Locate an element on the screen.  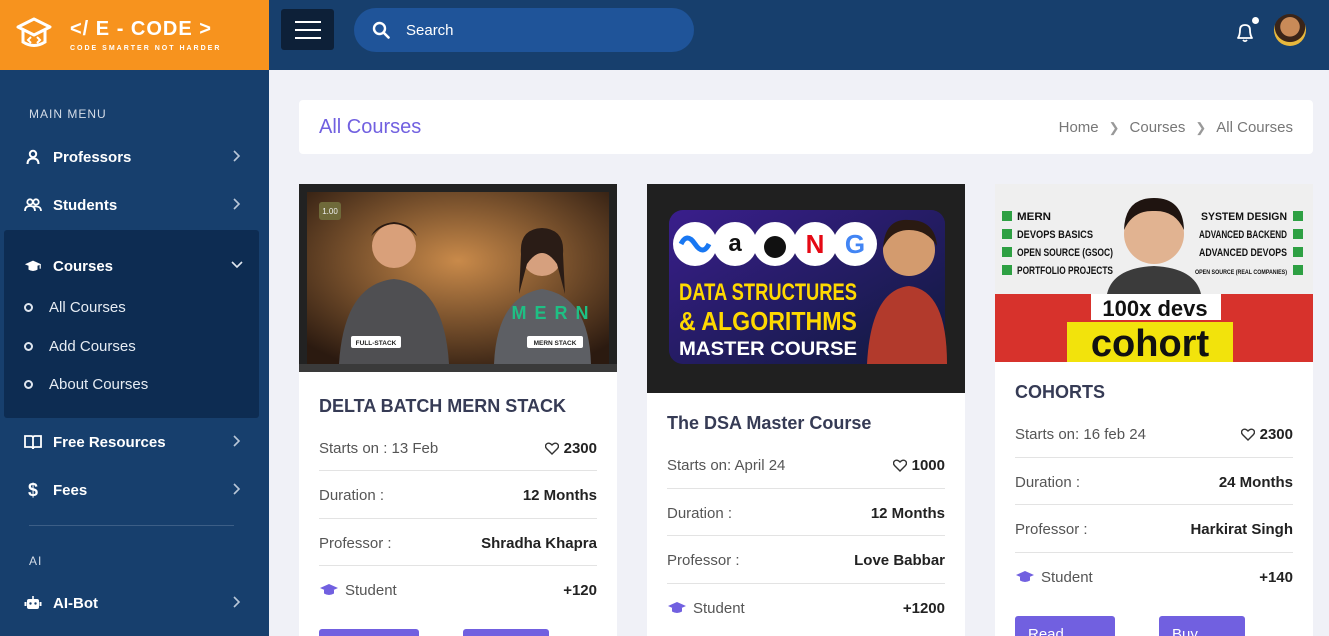
thumb-line-2: & ALGORITHMS is located at coordinates (768, 321).